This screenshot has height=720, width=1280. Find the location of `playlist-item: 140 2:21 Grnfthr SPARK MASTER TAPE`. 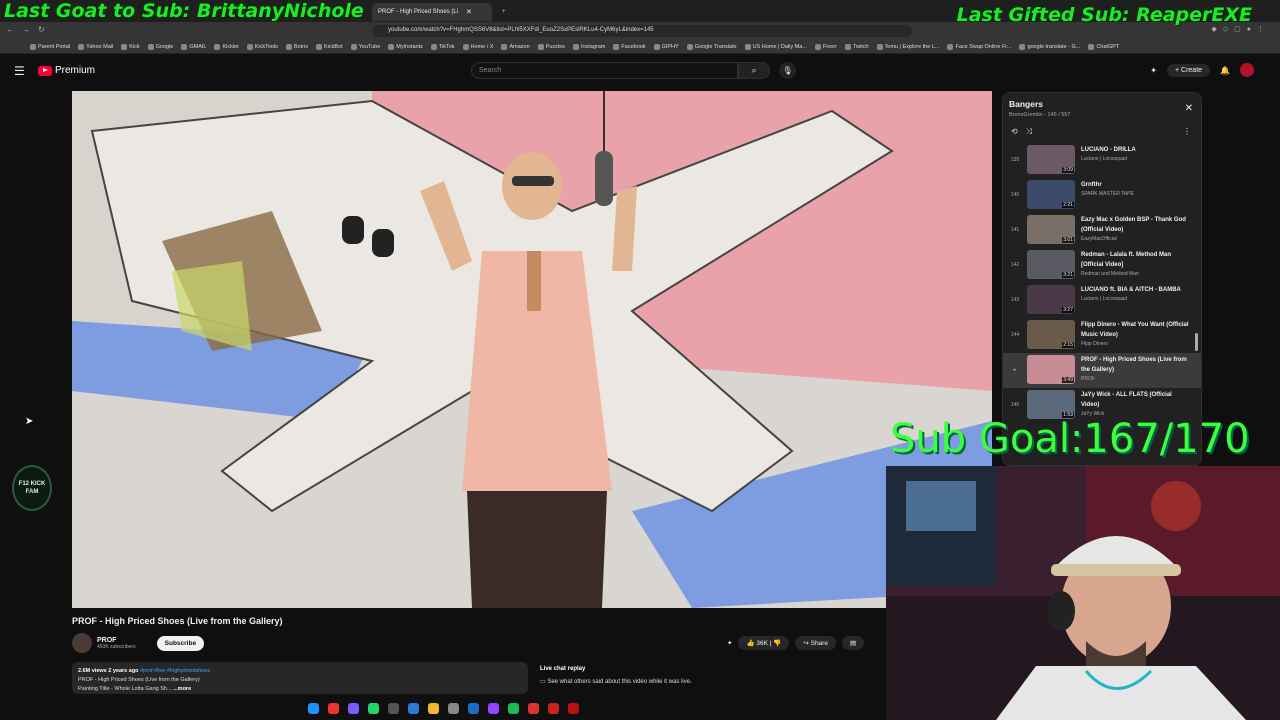

playlist-item: 140 2:21 Grnfthr SPARK MASTER TAPE is located at coordinates (1102, 195).